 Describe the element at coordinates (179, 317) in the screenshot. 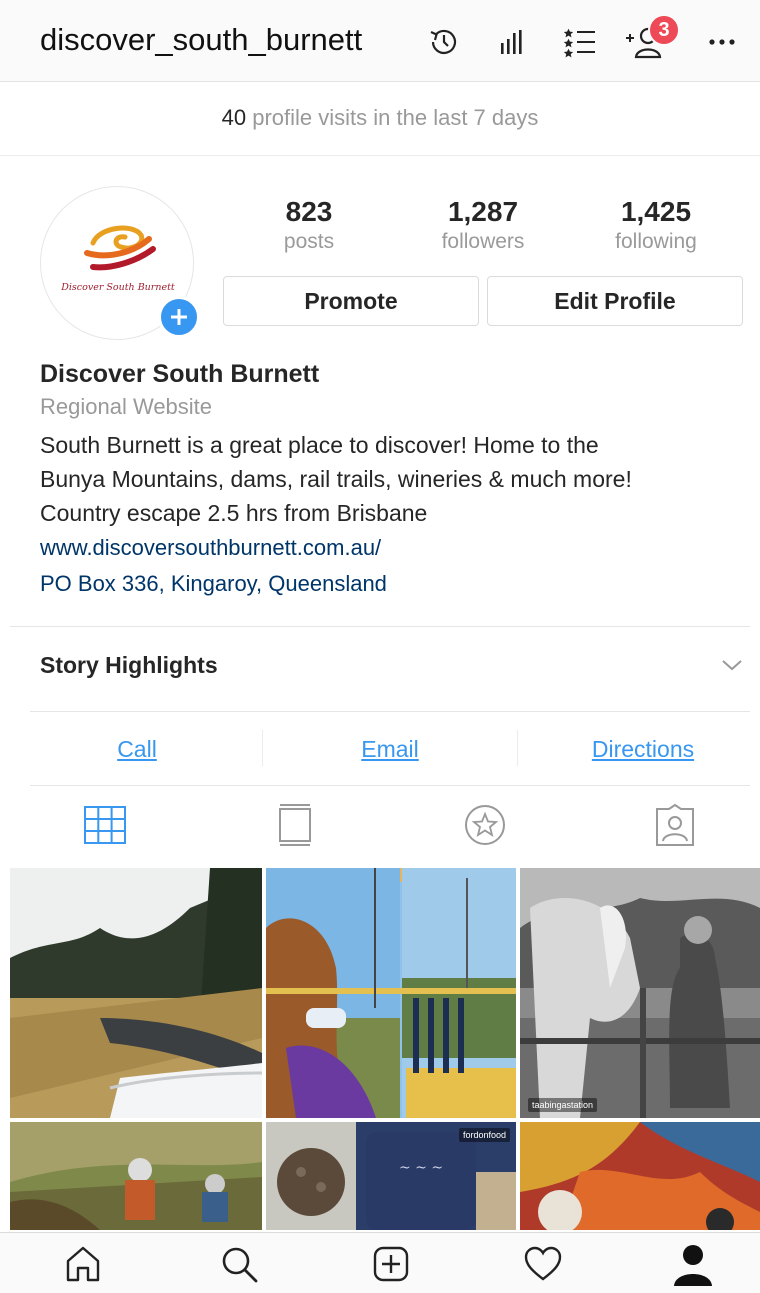

I see `add-story-plus-icon` at that location.